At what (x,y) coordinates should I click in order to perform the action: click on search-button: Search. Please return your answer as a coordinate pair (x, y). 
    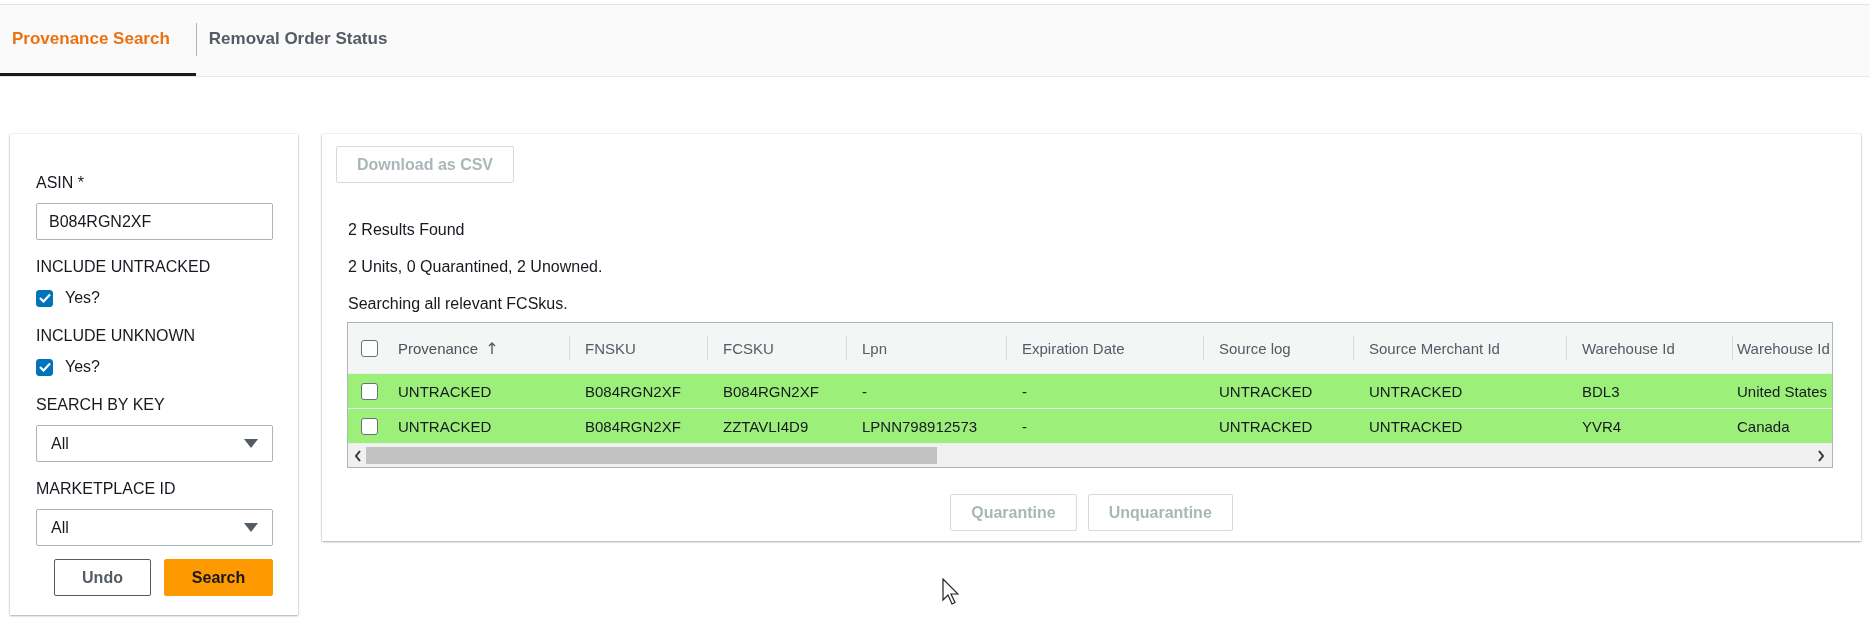
    Looking at the image, I should click on (218, 577).